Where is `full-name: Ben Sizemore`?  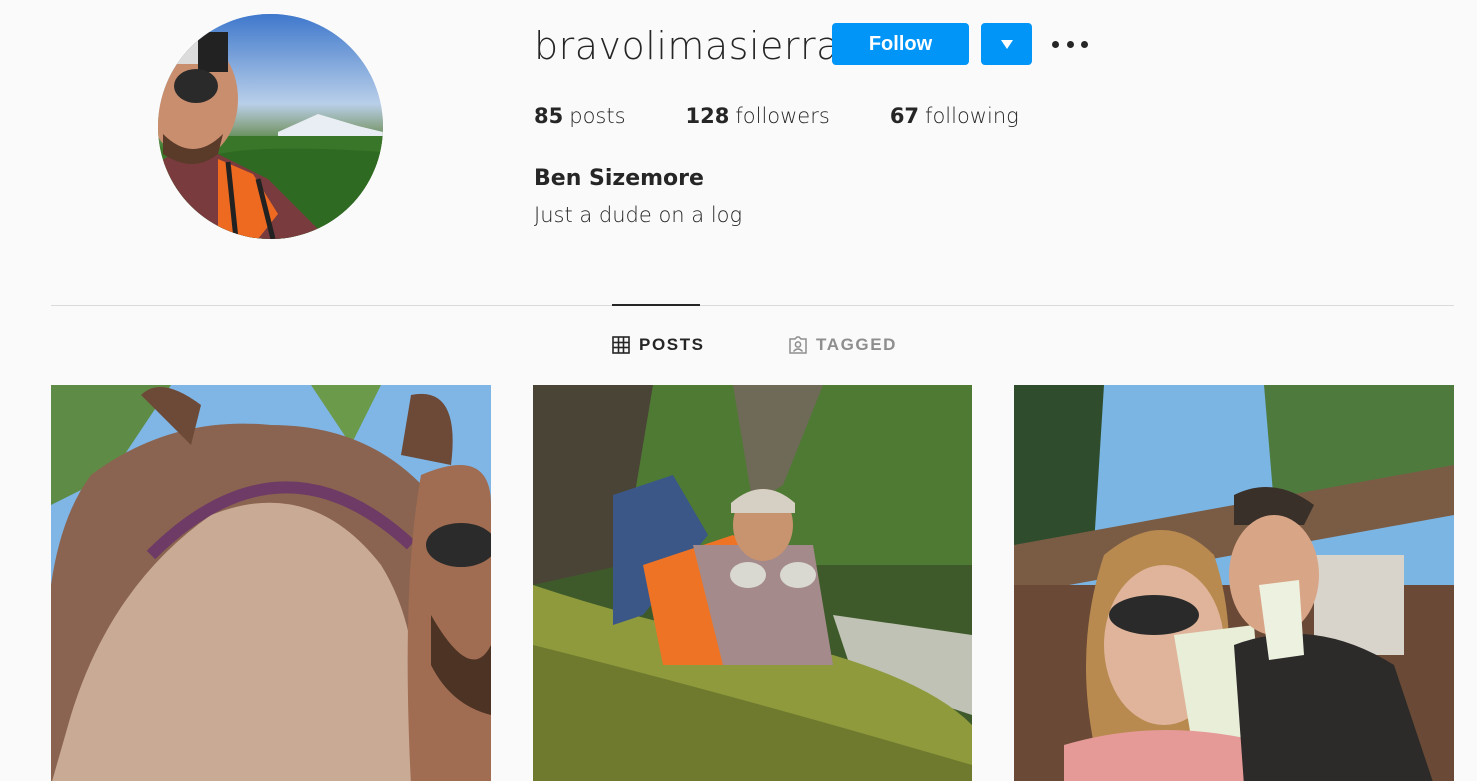 full-name: Ben Sizemore is located at coordinates (619, 178).